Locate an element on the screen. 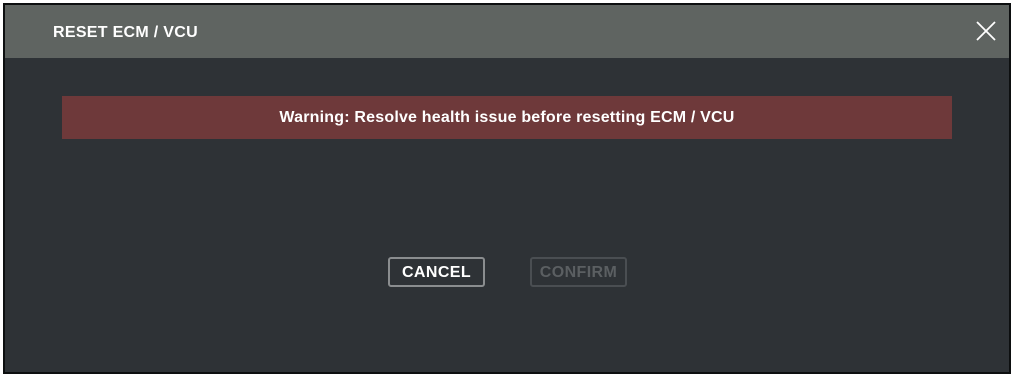 The height and width of the screenshot is (376, 1015). close-icon is located at coordinates (986, 31).